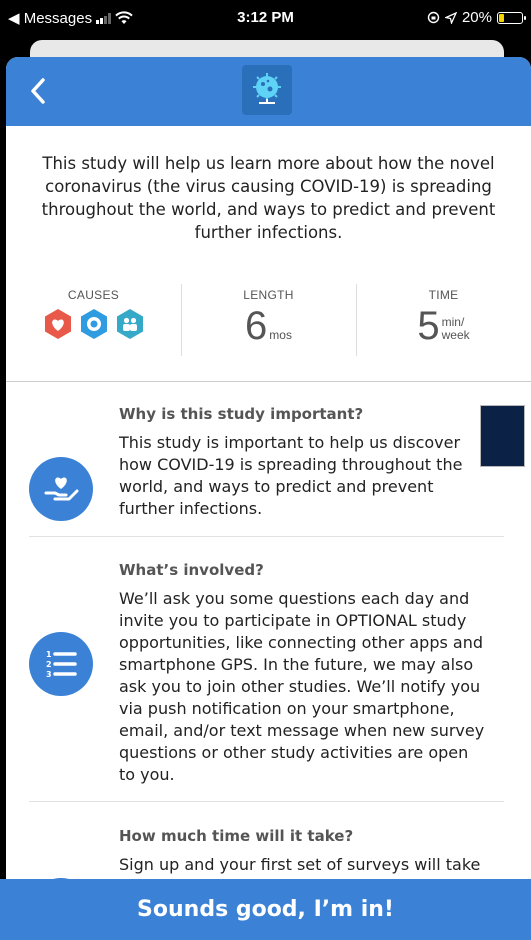  I want to click on status-bar: ◀ Messages 3:12 PM 20%, so click(265, 18).